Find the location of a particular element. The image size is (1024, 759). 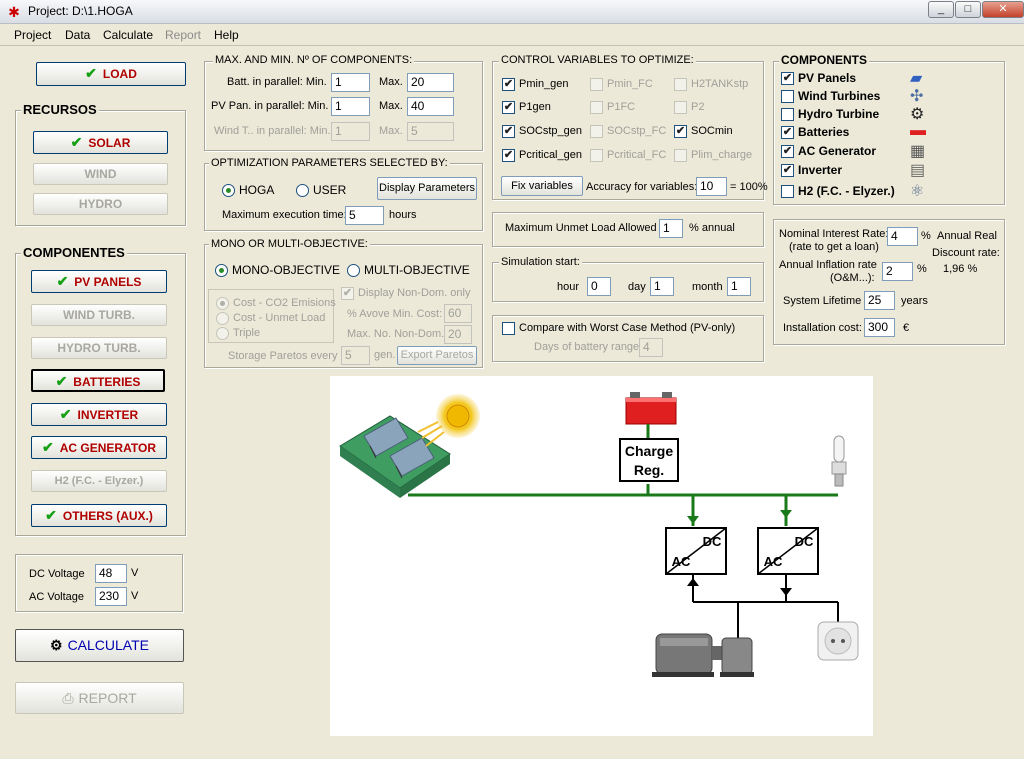

h2-button: H2 (F.C. - Elyzer.) is located at coordinates (99, 481).